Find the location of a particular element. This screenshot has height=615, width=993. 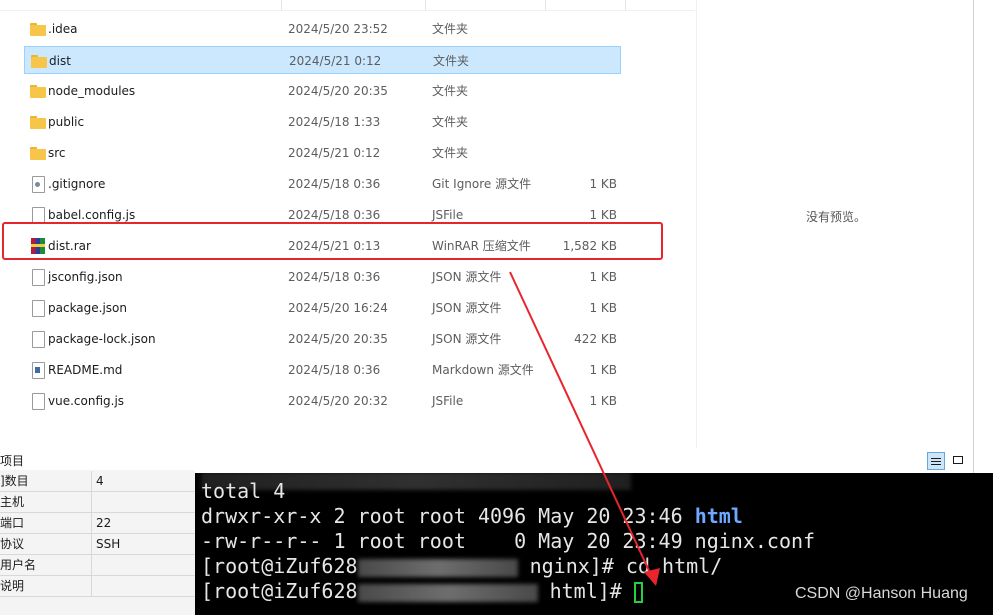

gear-document-icon is located at coordinates (38, 184).